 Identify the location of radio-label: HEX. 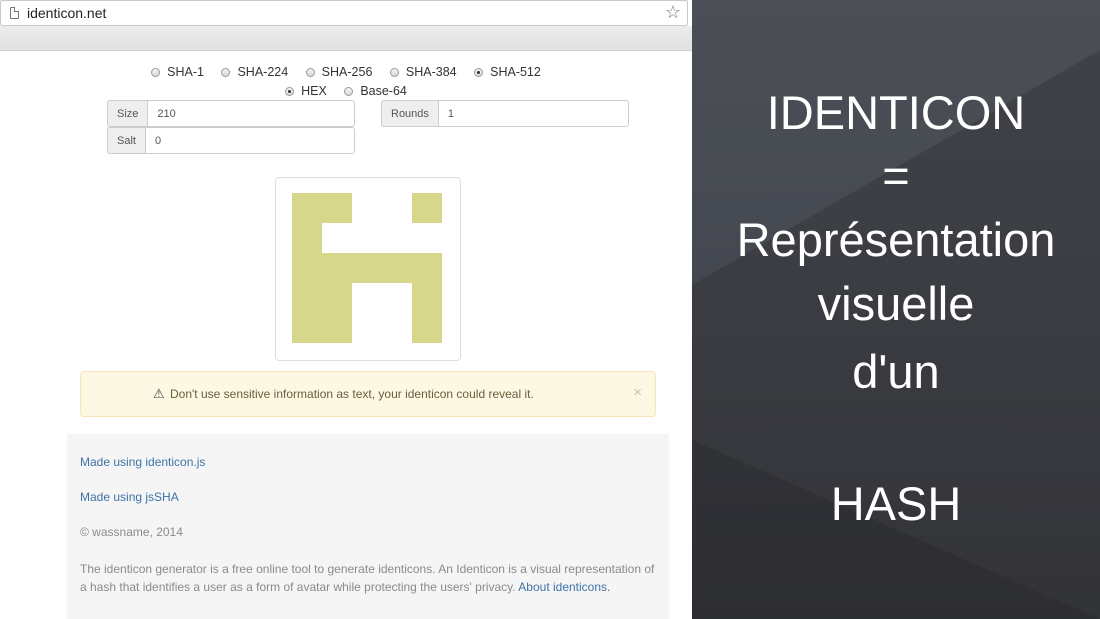
(314, 91).